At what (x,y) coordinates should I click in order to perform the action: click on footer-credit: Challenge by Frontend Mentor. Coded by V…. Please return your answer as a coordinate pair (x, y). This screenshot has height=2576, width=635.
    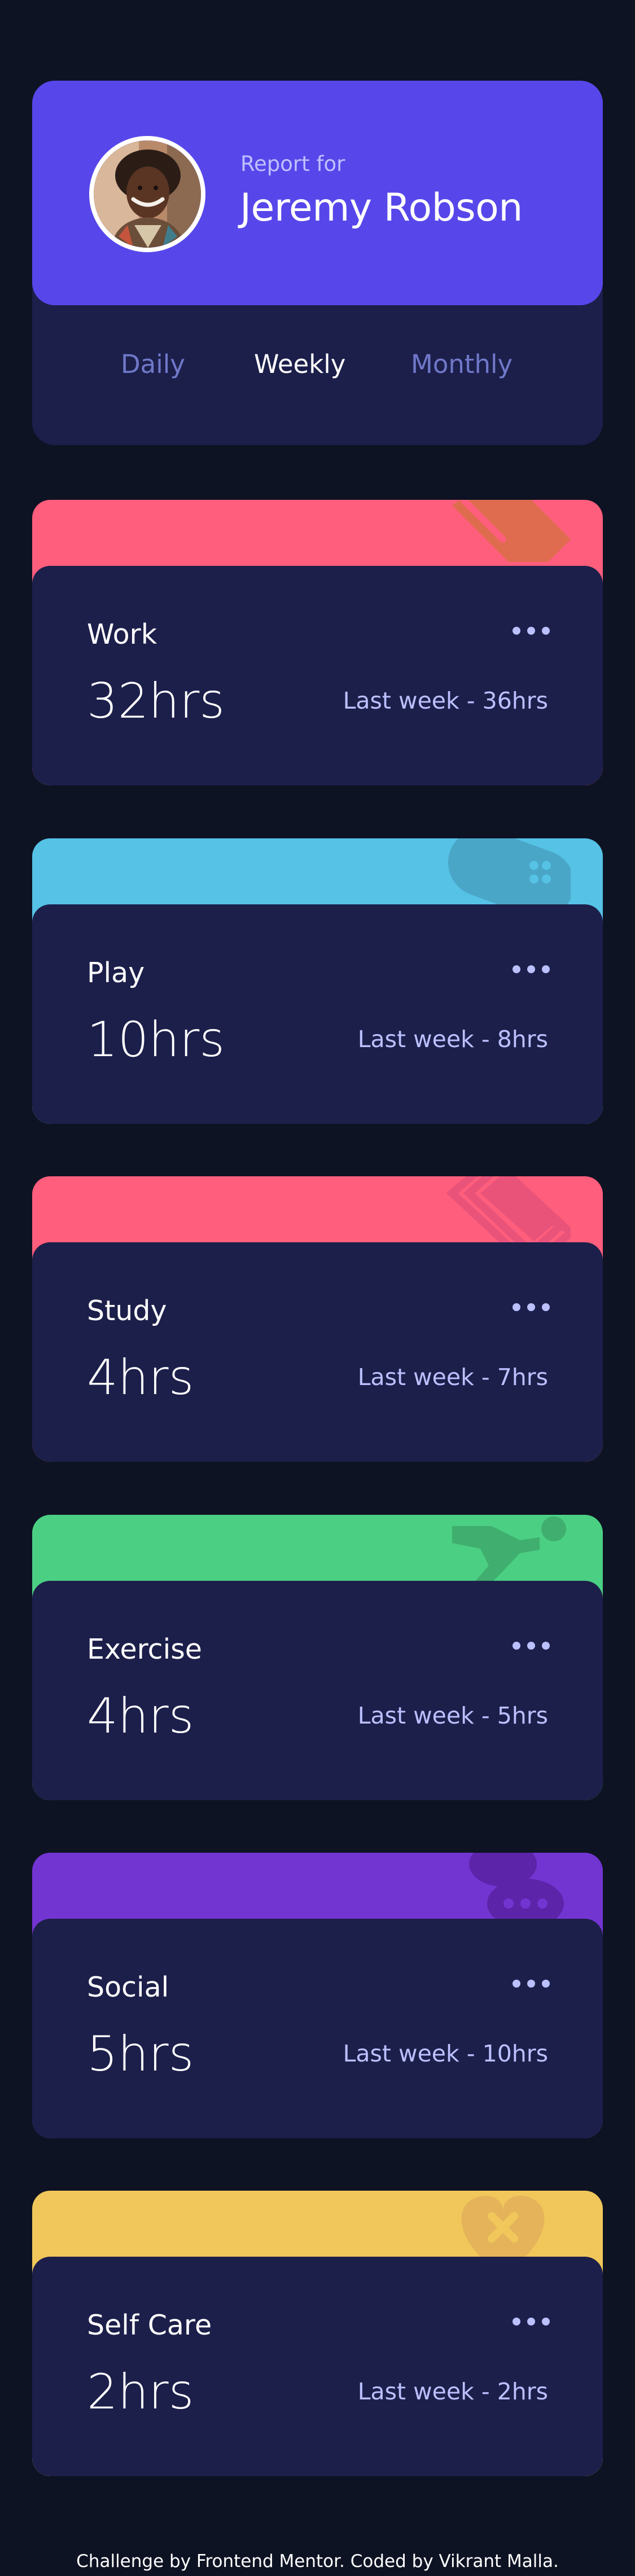
    Looking at the image, I should click on (317, 2561).